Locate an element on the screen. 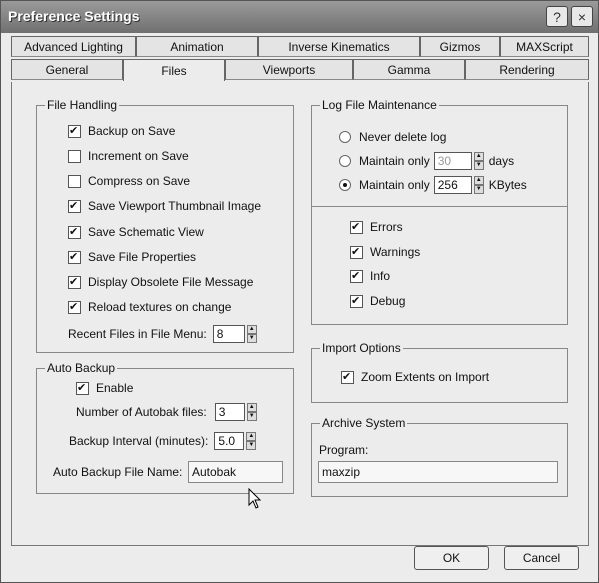  never-delete-log-radio: Never delete log is located at coordinates (392, 137).